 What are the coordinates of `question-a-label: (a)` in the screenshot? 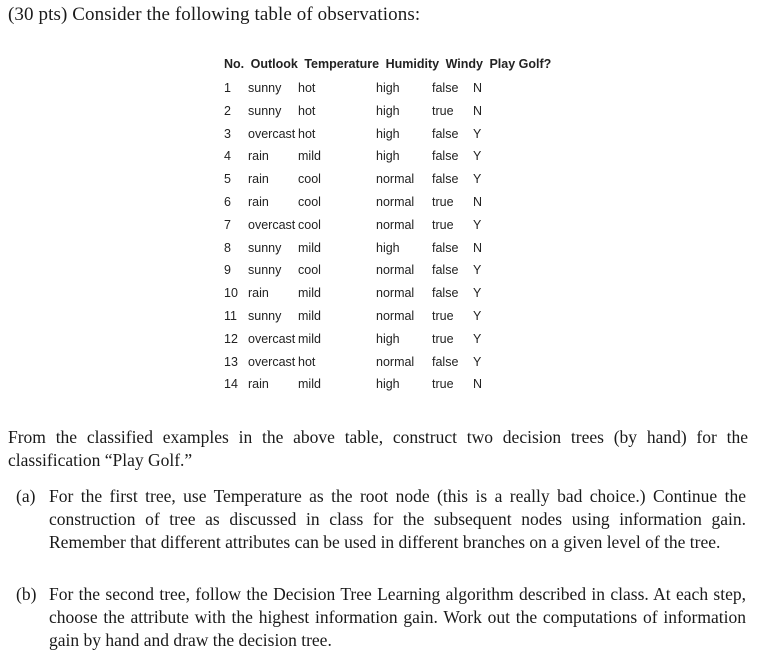 It's located at (26, 496).